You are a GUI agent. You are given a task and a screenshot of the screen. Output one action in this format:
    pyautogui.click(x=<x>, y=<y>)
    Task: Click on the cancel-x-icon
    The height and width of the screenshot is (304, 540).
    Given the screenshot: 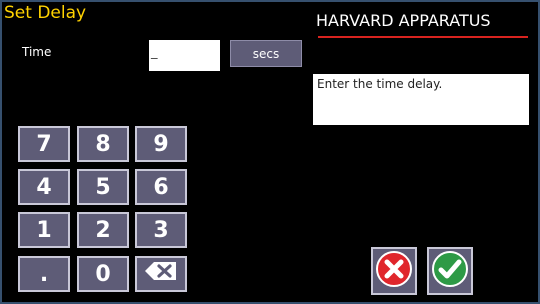 What is the action you would take?
    pyautogui.click(x=394, y=271)
    